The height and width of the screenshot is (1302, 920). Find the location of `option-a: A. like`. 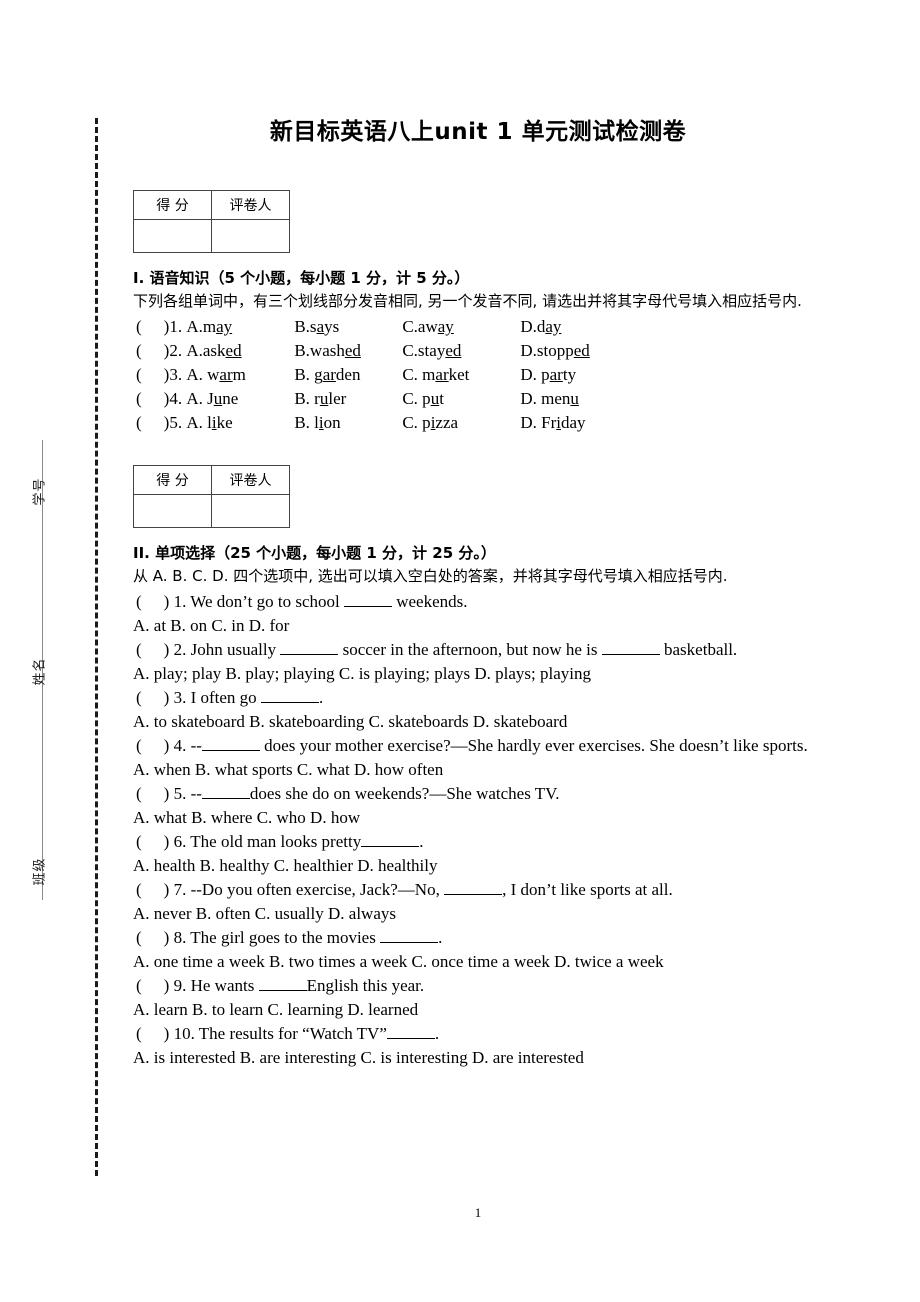

option-a: A. like is located at coordinates (240, 423).